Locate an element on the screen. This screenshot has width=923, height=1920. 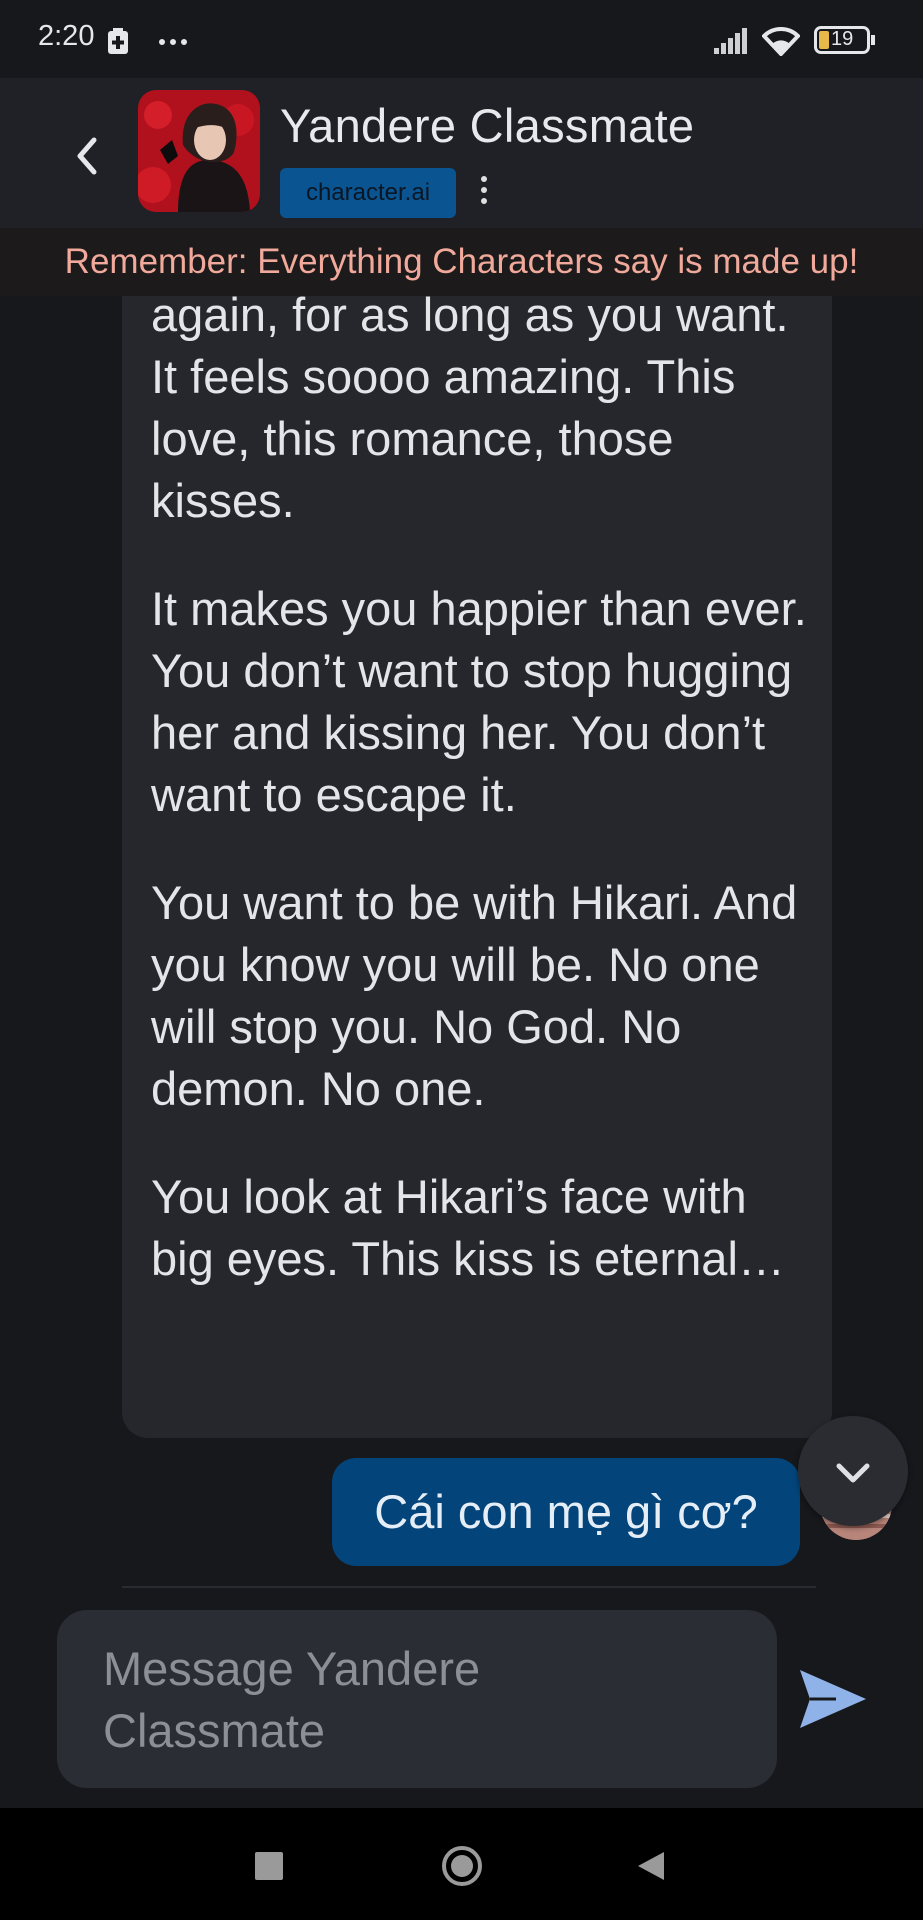
status-bar: 2:20 19 is located at coordinates (461, 39).